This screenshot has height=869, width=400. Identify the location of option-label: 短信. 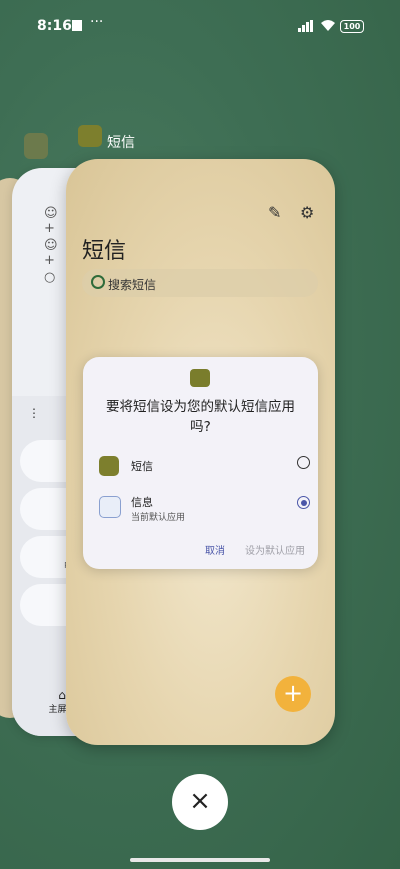
(142, 466).